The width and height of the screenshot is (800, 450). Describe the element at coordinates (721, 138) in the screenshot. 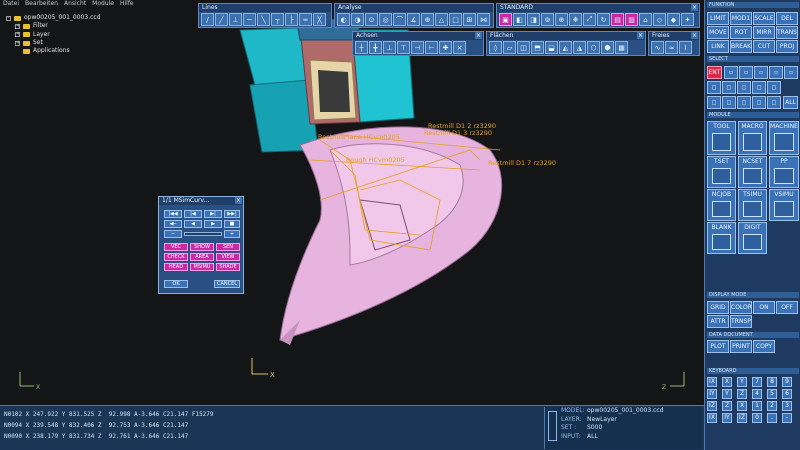

I see `tool-module-button: TOOL` at that location.